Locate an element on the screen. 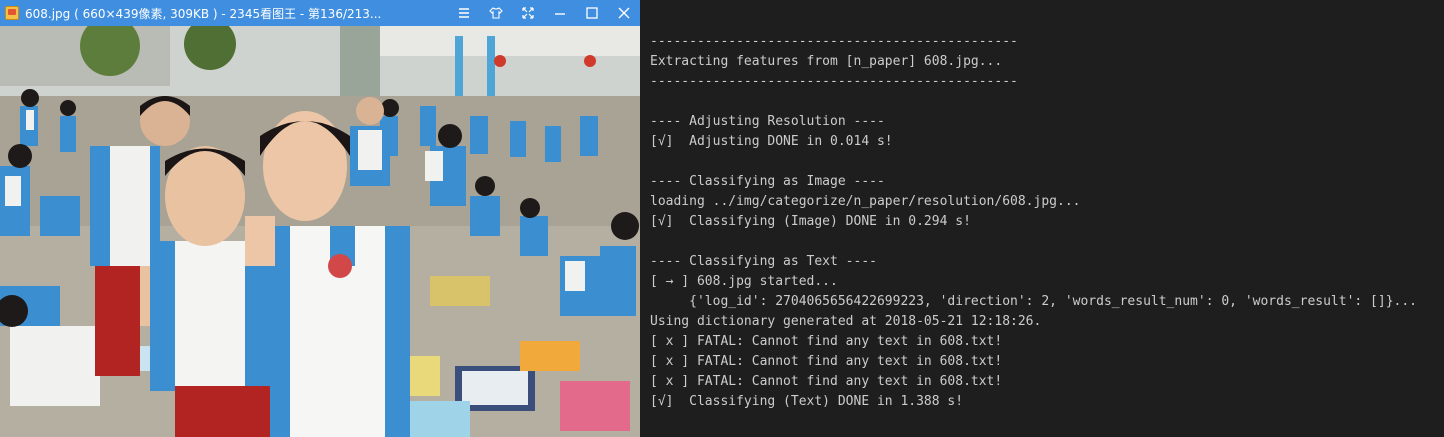 This screenshot has width=1444, height=437. text-done-line: [√] Classifying (Text) DONE in 1.388 s! is located at coordinates (807, 401).